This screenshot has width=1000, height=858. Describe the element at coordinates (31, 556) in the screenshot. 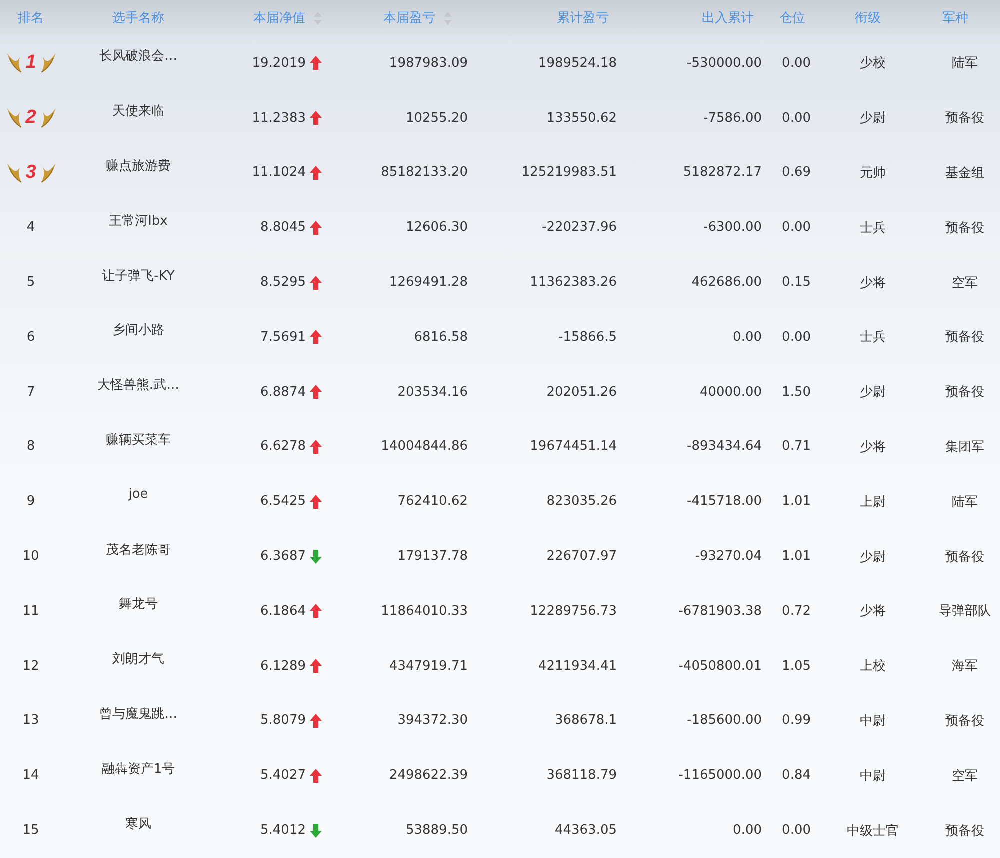

I see `rank-number: 10` at that location.